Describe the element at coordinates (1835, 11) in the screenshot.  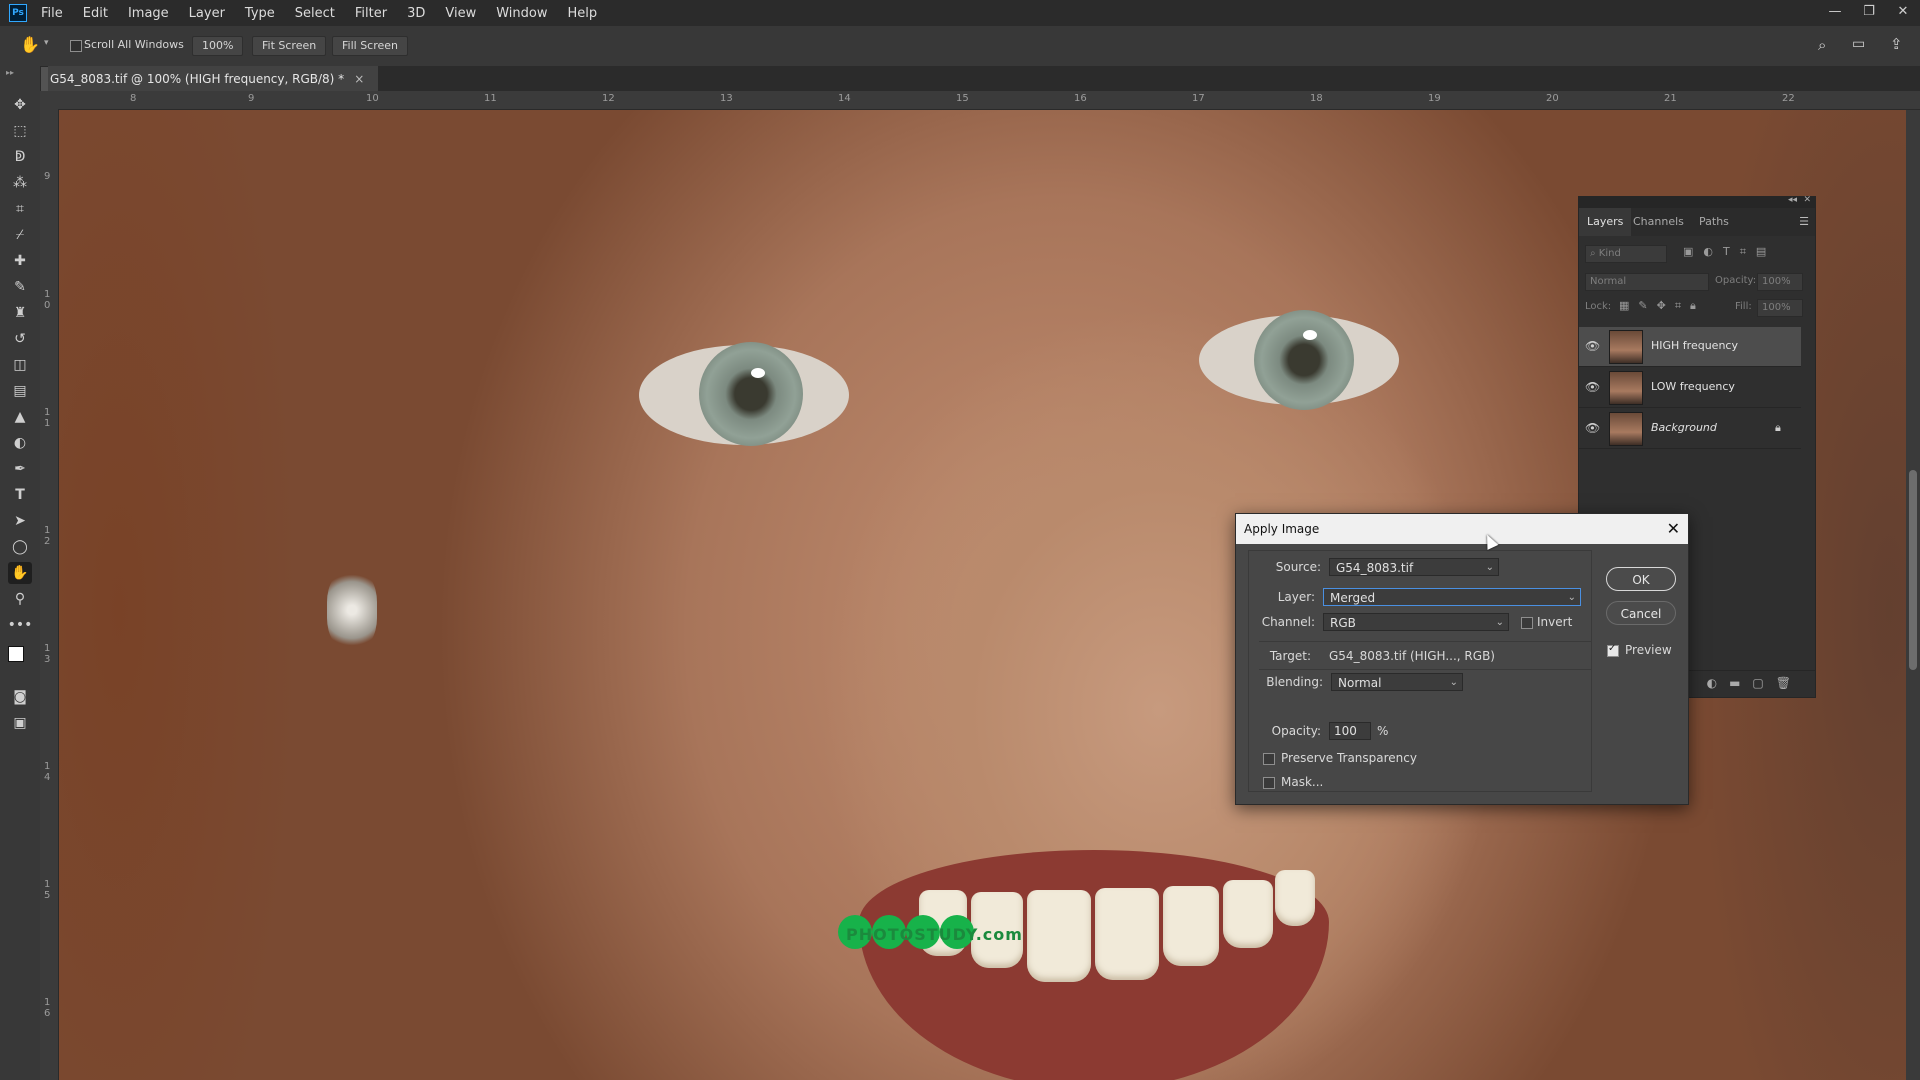
I see `minimize-icon: —` at that location.